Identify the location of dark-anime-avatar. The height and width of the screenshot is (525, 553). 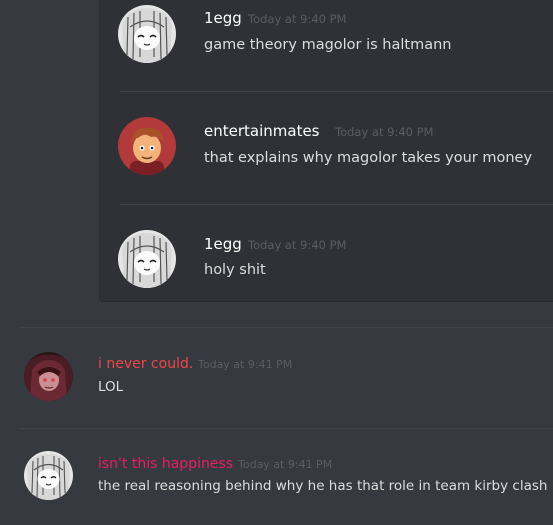
(48, 376).